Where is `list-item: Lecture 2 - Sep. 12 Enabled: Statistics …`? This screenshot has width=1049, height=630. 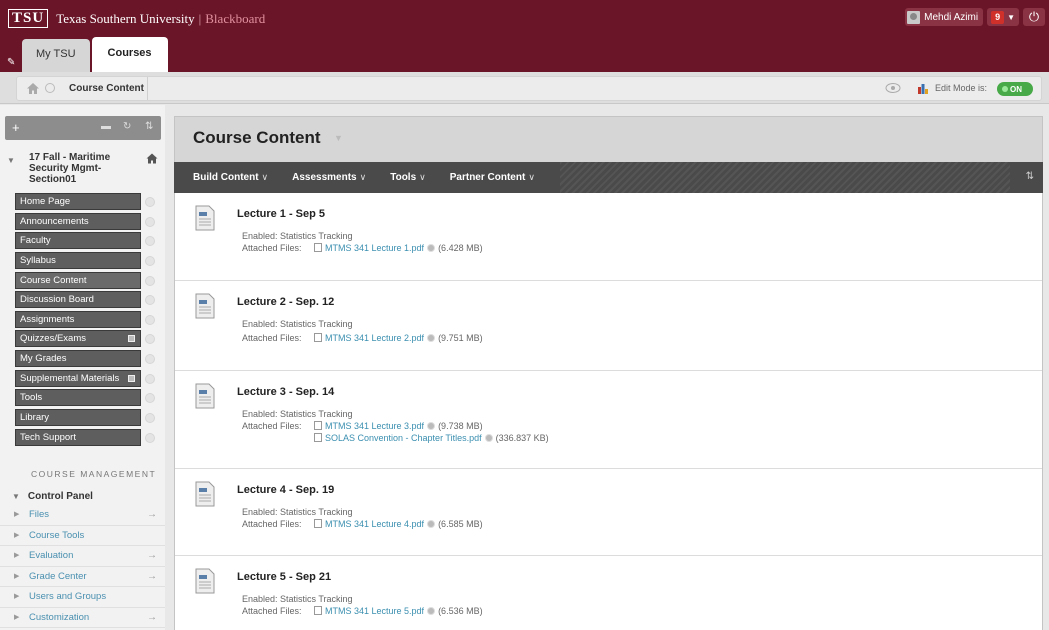 list-item: Lecture 2 - Sep. 12 Enabled: Statistics … is located at coordinates (608, 326).